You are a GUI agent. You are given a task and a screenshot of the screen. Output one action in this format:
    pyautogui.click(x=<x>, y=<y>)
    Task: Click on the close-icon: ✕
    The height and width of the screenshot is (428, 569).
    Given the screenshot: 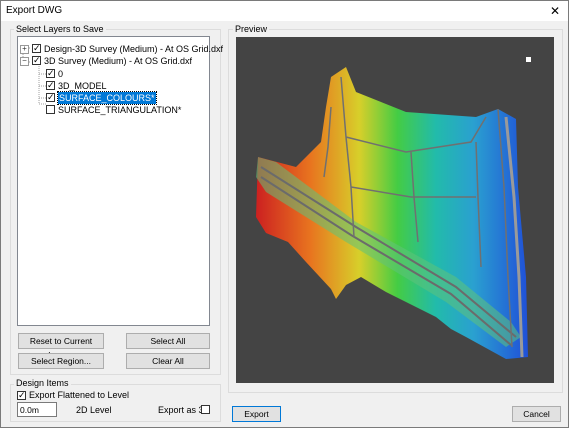 What is the action you would take?
    pyautogui.click(x=555, y=11)
    